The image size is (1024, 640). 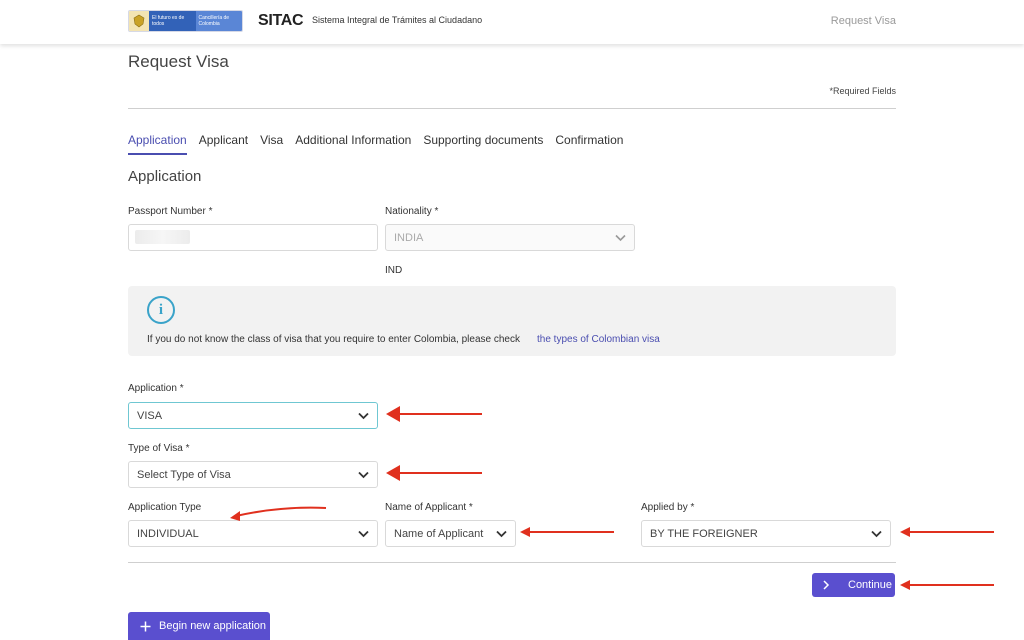 I want to click on arrow-application-type-head, so click(x=235, y=516).